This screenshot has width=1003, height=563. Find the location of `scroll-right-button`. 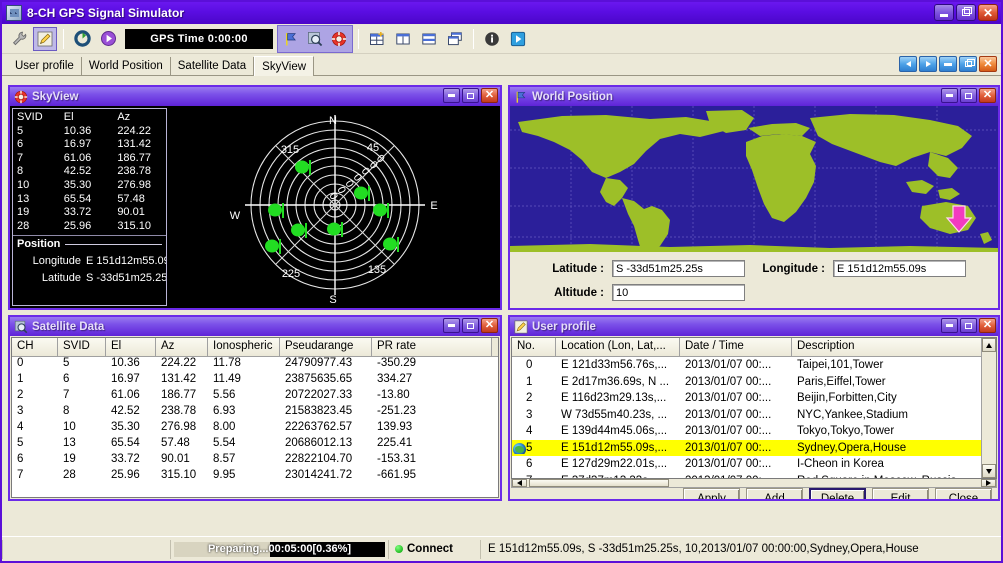

scroll-right-button is located at coordinates (988, 483).